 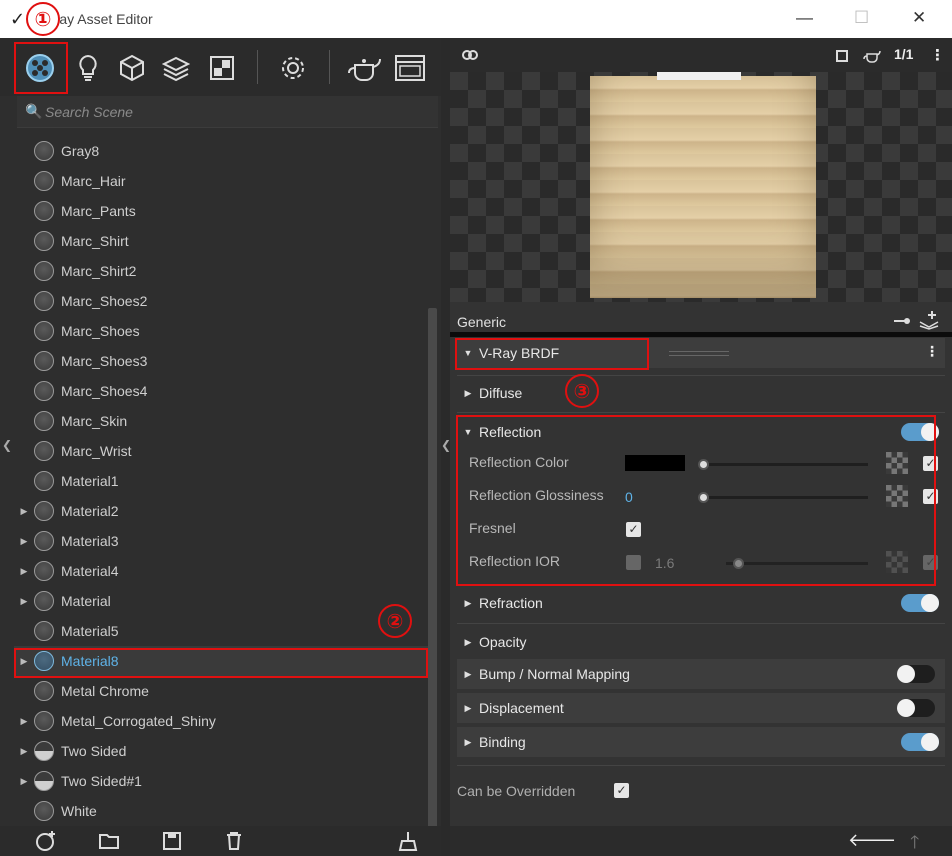 What do you see at coordinates (621, 790) in the screenshot?
I see `can-be-overridden-checkbox: ✓` at bounding box center [621, 790].